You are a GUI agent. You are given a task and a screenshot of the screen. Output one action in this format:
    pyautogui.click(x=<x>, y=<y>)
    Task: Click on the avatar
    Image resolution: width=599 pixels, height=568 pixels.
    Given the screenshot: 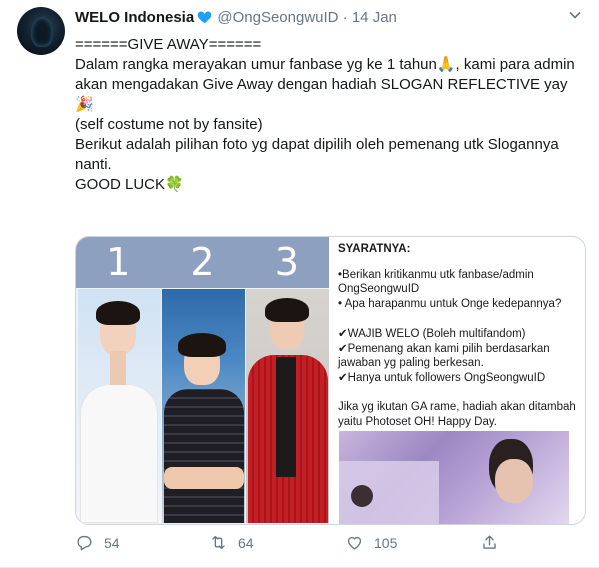 What is the action you would take?
    pyautogui.click(x=41, y=31)
    